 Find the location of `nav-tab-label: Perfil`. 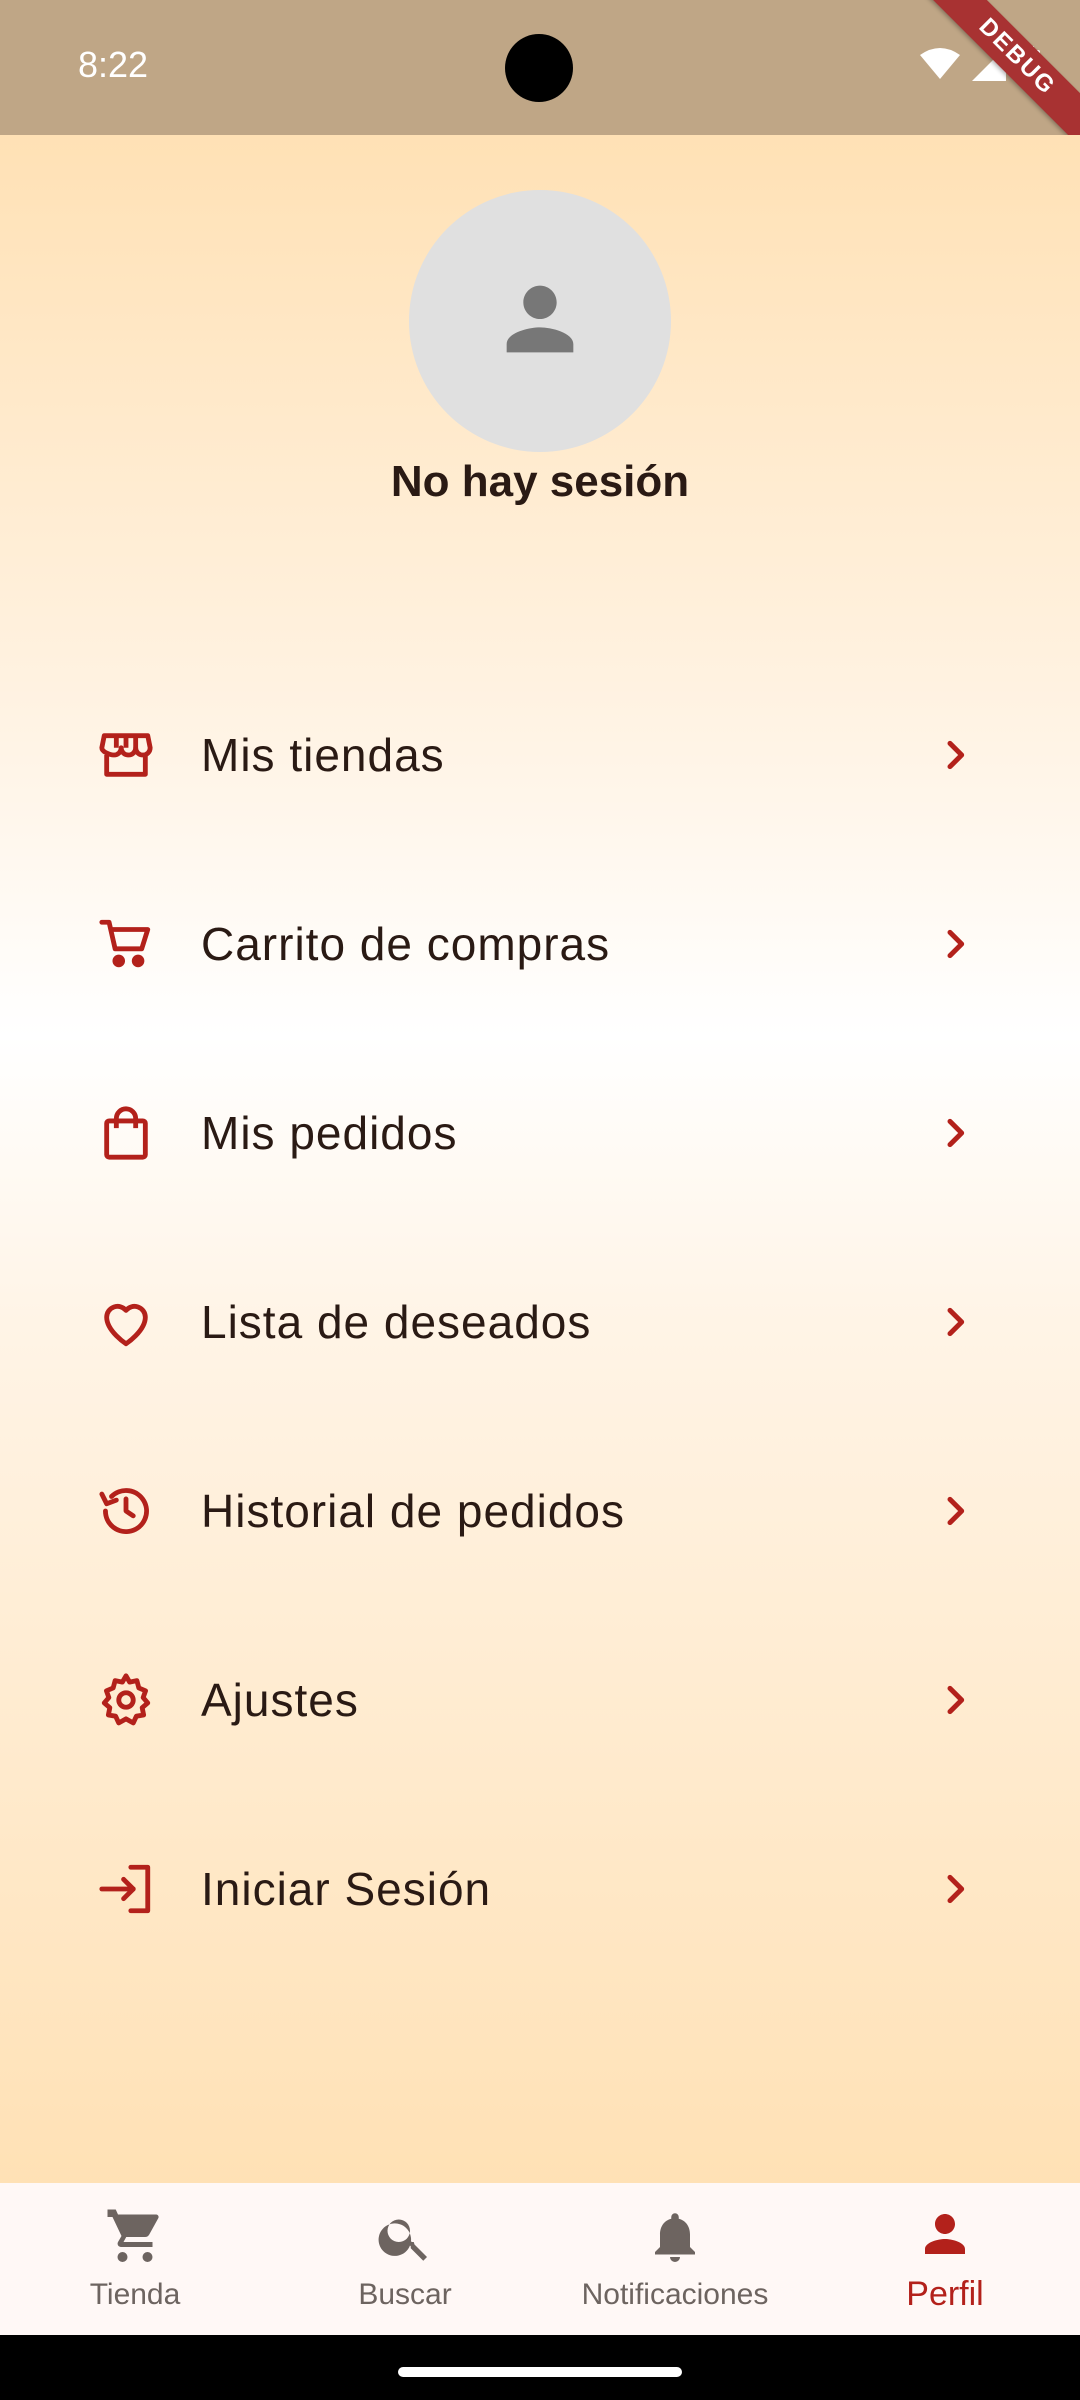

nav-tab-label: Perfil is located at coordinates (945, 2294).